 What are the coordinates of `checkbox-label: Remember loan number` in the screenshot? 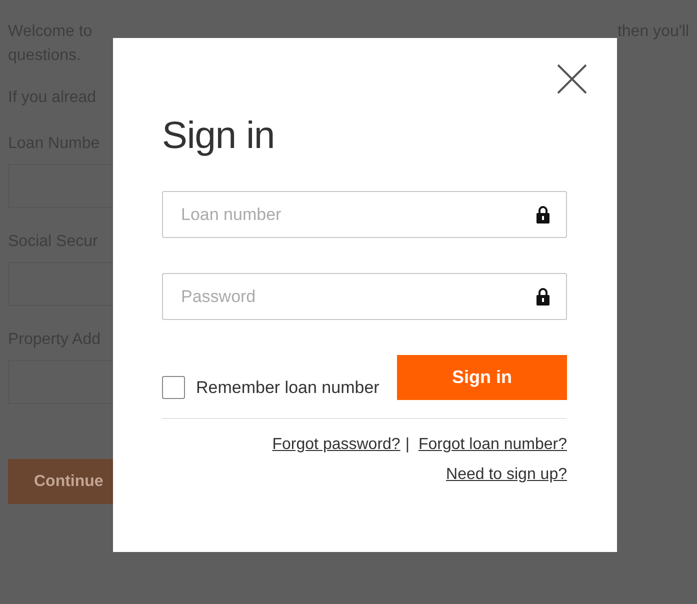 It's located at (288, 388).